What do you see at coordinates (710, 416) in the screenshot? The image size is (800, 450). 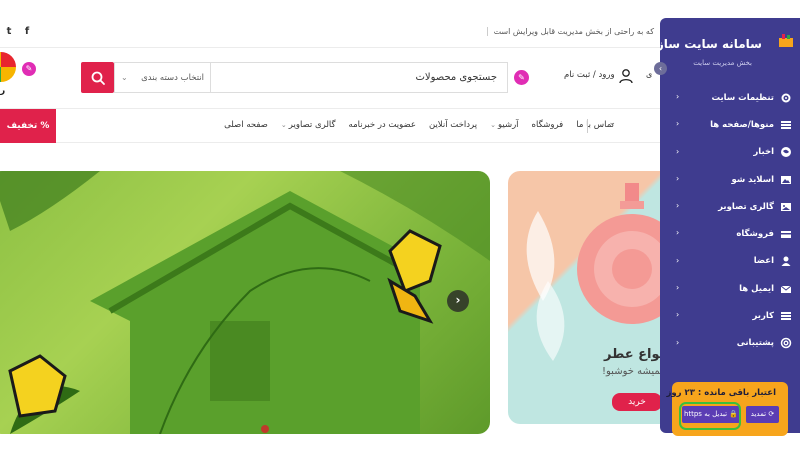 I see `highlight-ring` at bounding box center [710, 416].